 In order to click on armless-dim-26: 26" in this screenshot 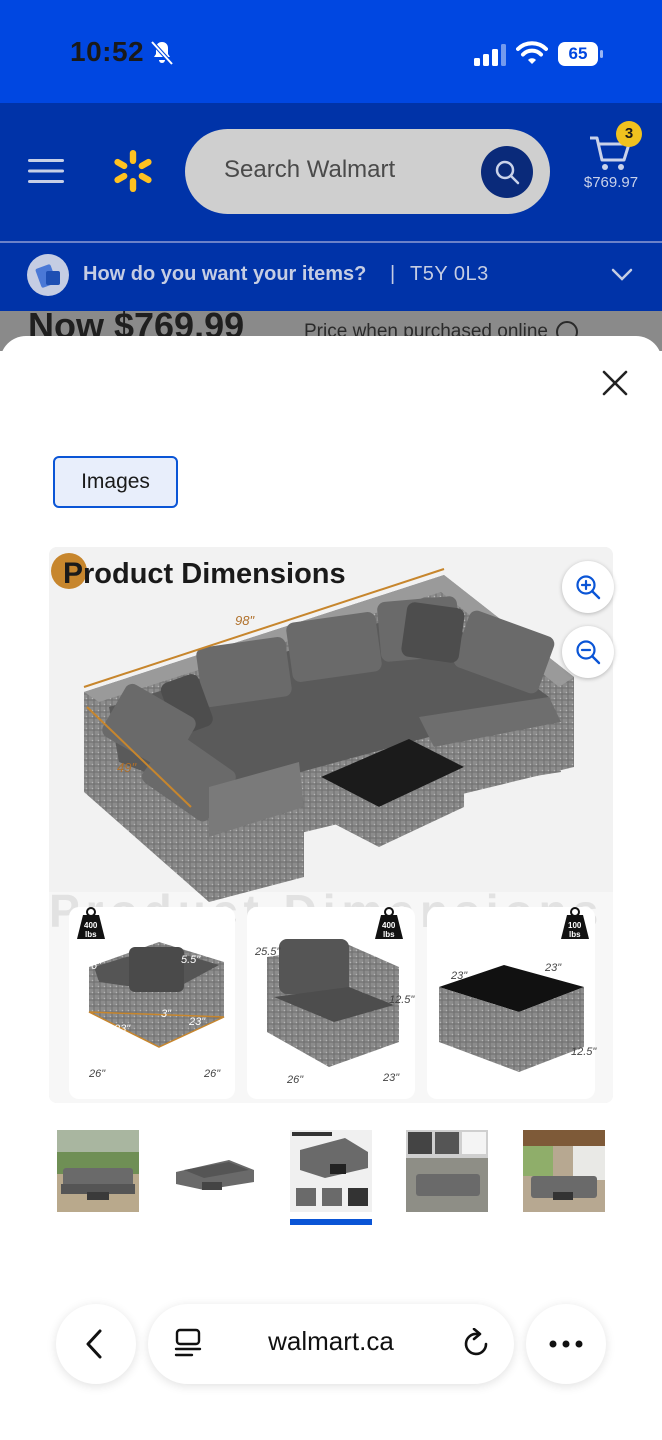, I will do `click(295, 1080)`.